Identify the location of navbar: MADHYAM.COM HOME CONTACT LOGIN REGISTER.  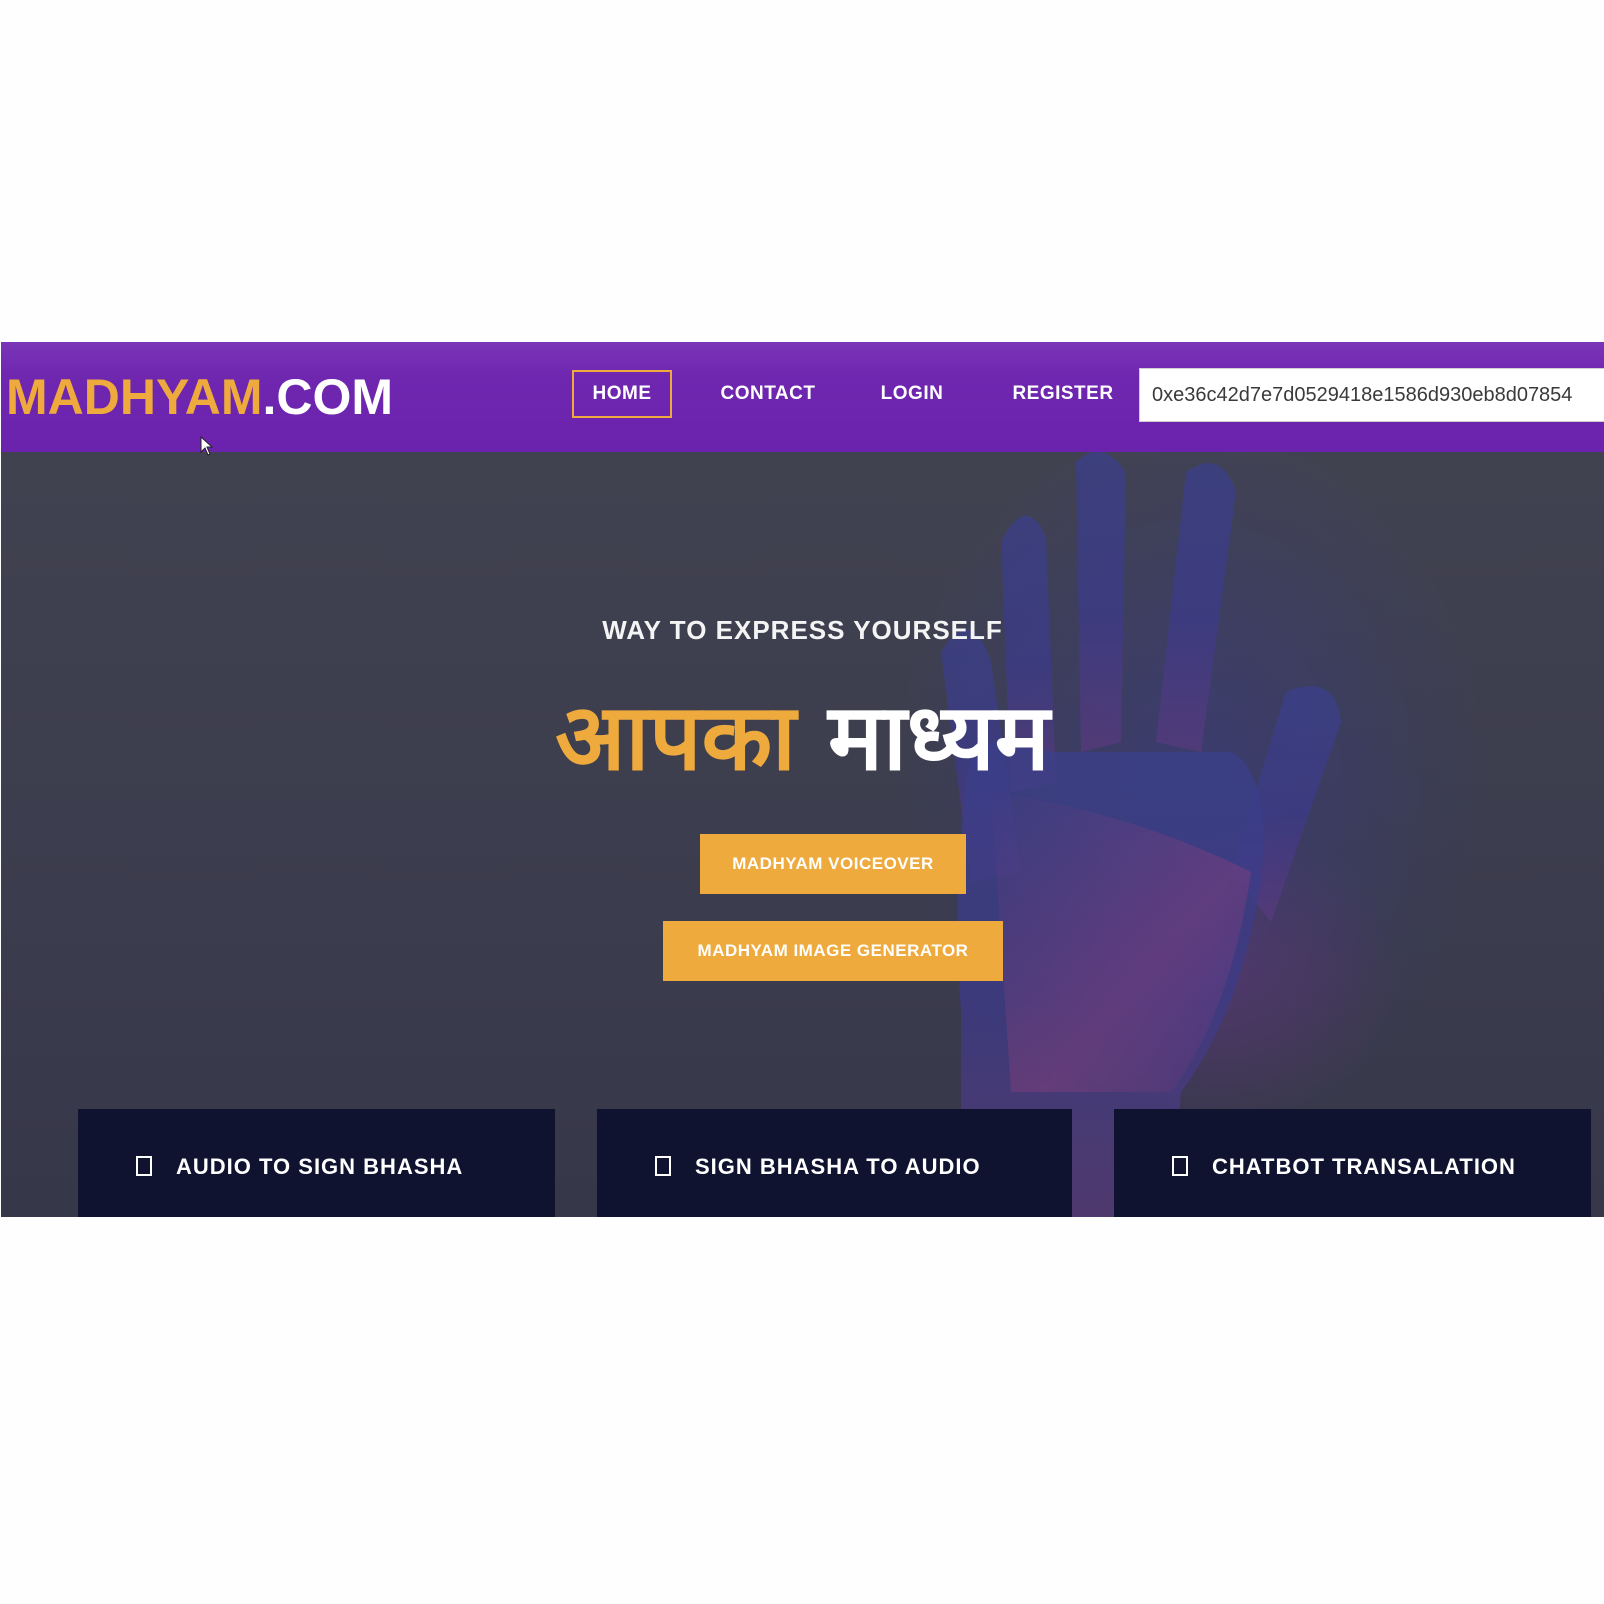
(802, 397).